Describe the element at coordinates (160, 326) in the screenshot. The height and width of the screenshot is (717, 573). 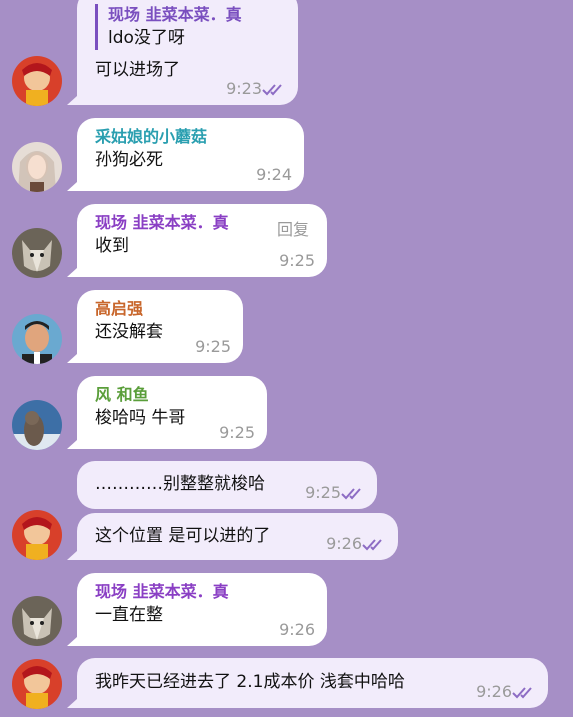
I see `message-bubble: 高启强 还没解套 9:25` at that location.